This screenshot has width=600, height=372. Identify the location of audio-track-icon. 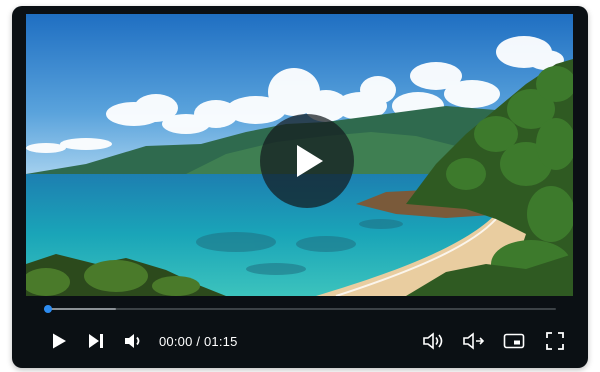
(433, 341).